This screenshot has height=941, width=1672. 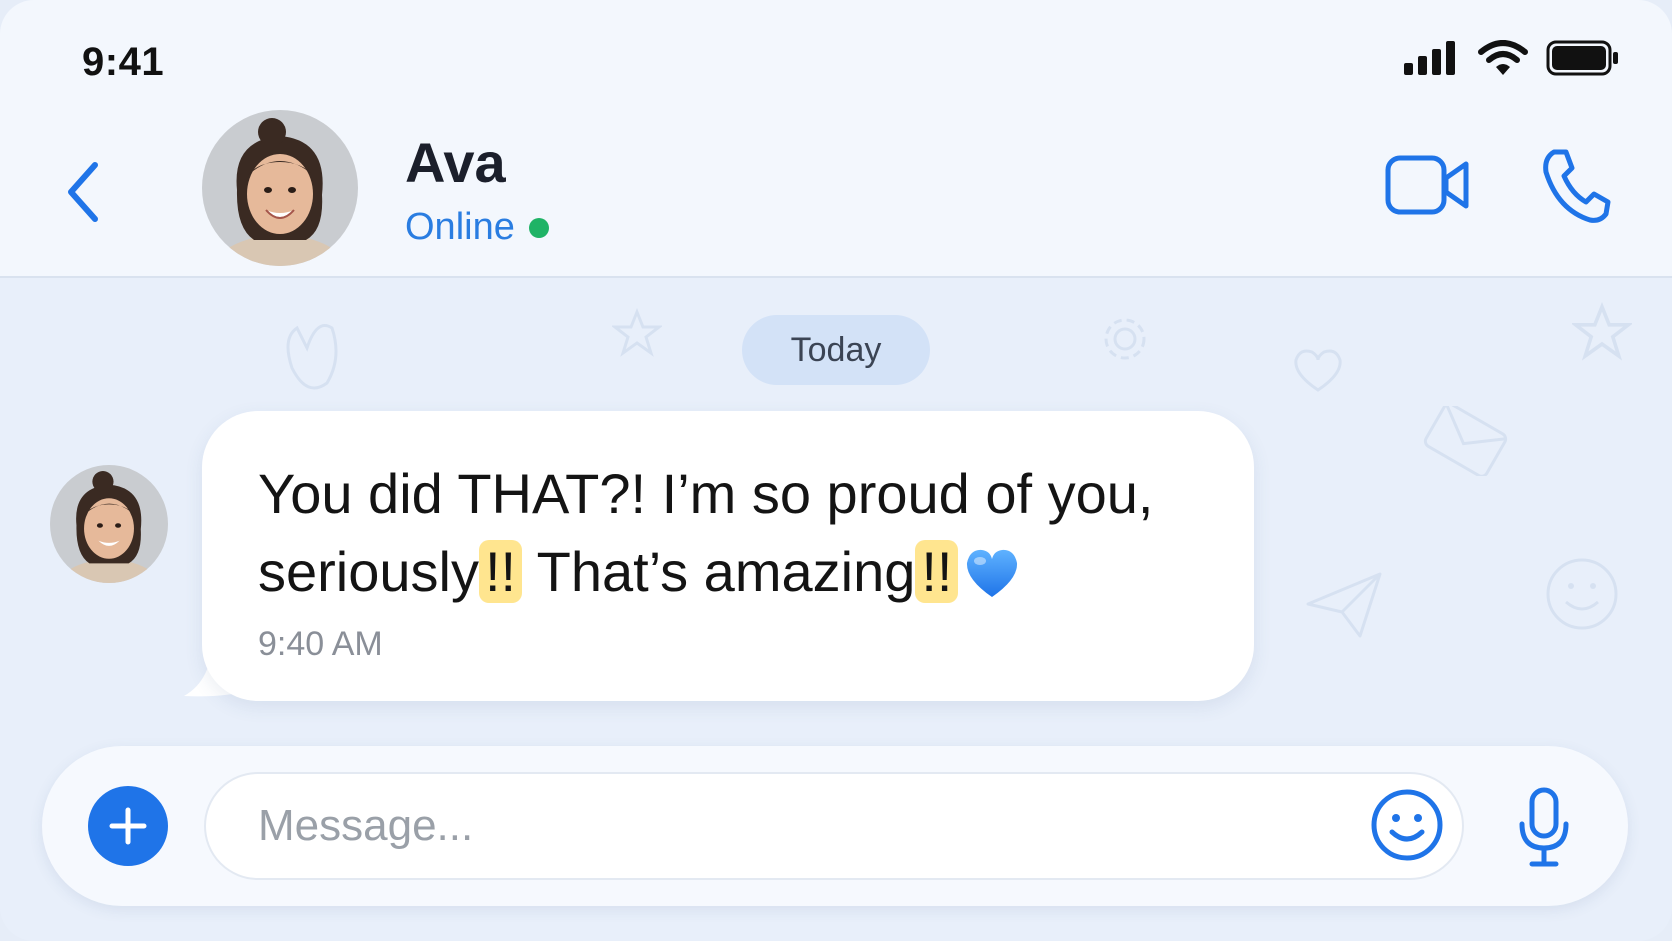 I want to click on chevron-left-icon, so click(x=83, y=192).